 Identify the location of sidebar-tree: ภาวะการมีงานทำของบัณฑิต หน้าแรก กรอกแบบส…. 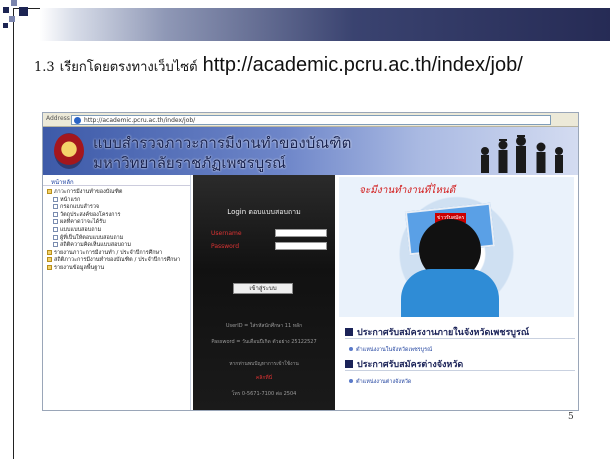
(113, 231).